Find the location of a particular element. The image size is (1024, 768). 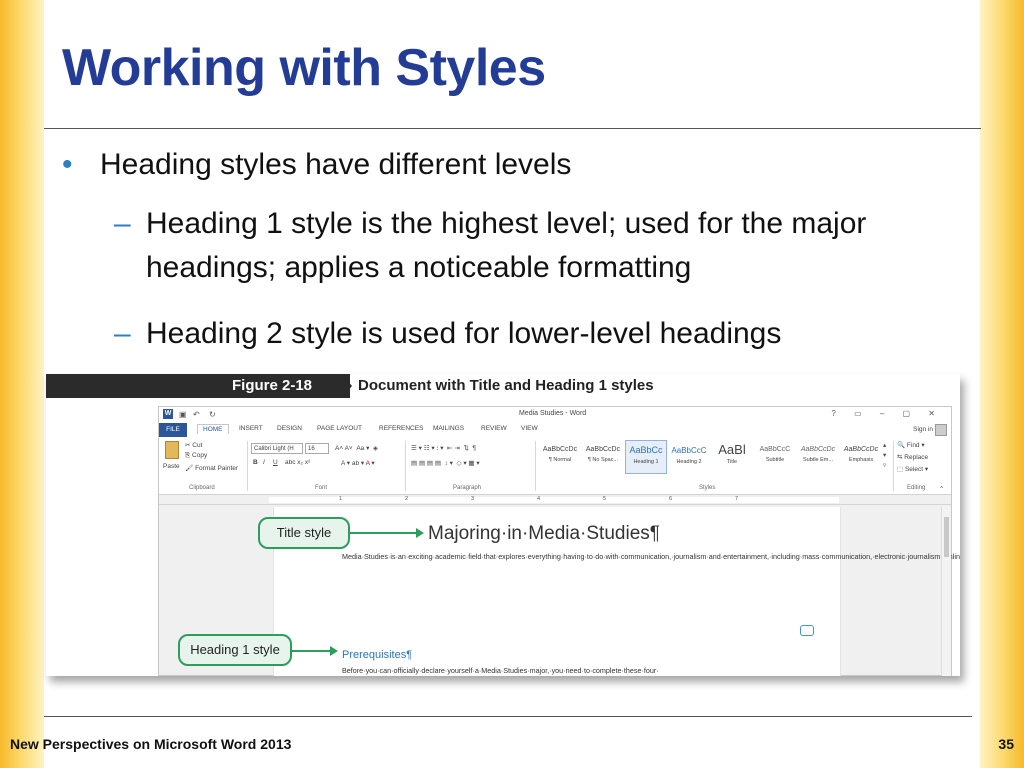

ruler-number: 7 is located at coordinates (737, 499).